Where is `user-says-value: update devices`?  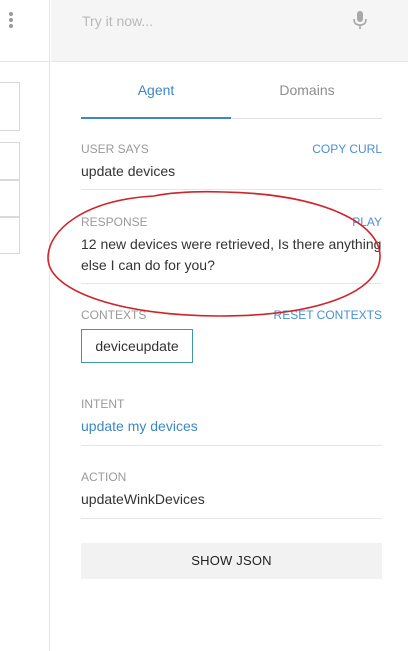
user-says-value: update devices is located at coordinates (128, 171).